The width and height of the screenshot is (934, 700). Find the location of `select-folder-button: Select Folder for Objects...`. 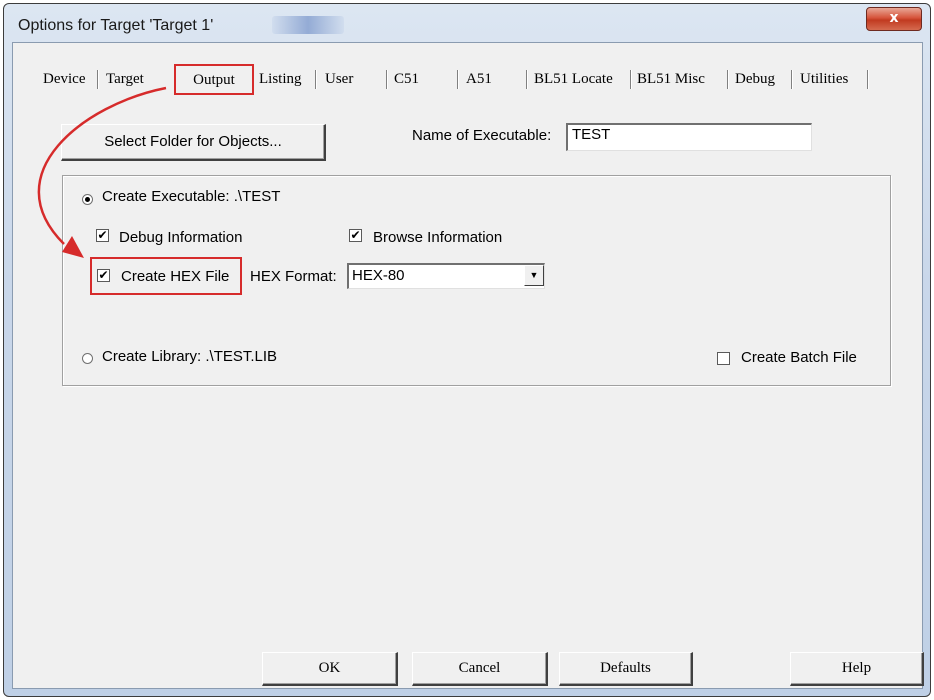

select-folder-button: Select Folder for Objects... is located at coordinates (193, 142).